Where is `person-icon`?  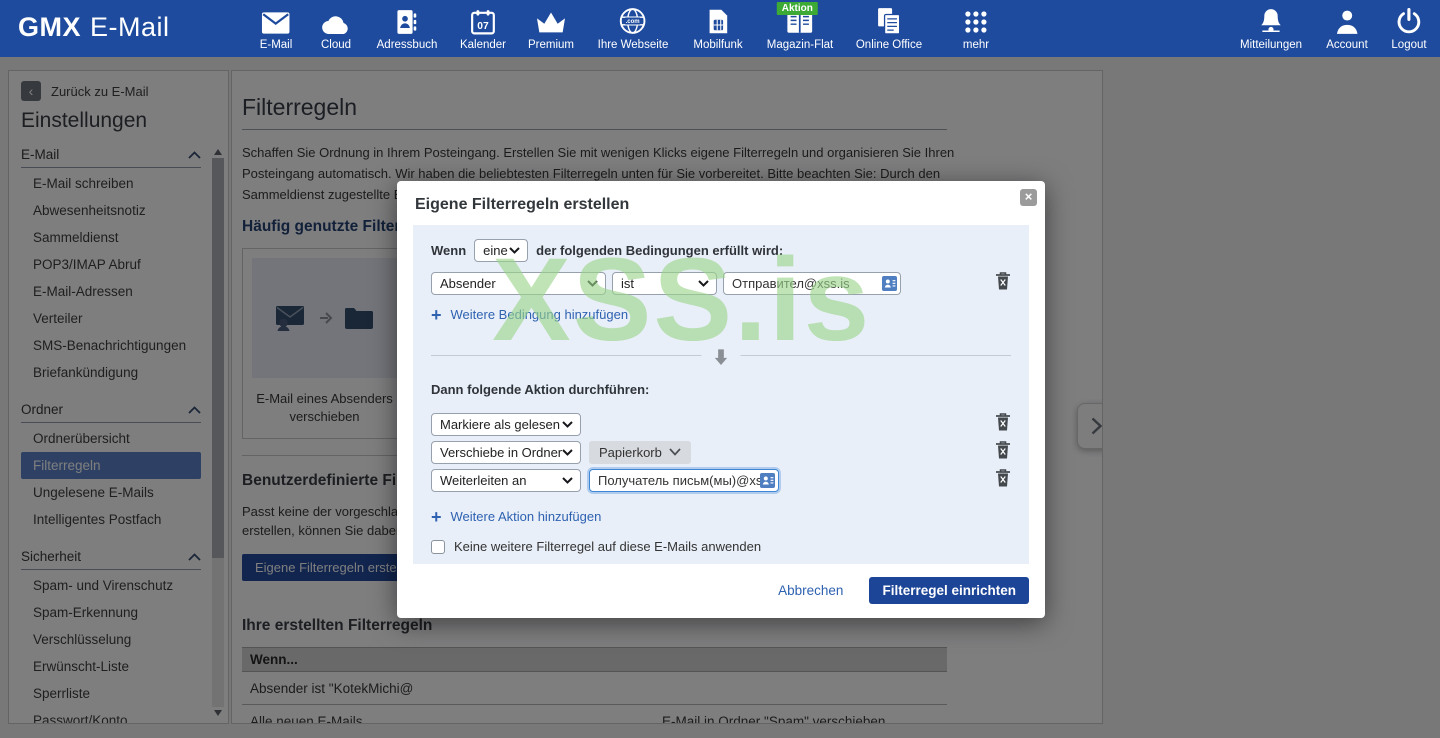 person-icon is located at coordinates (1347, 20).